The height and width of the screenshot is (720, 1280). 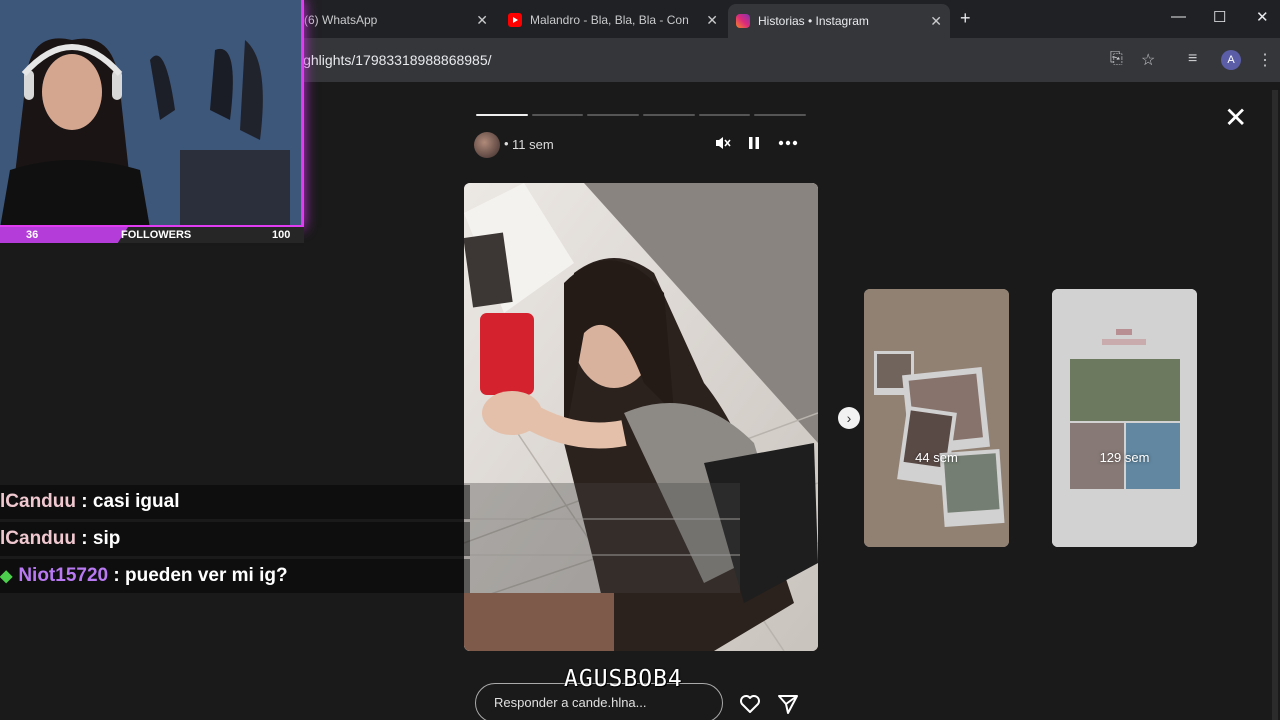 What do you see at coordinates (1262, 17) in the screenshot?
I see `close-window-icon: ✕` at bounding box center [1262, 17].